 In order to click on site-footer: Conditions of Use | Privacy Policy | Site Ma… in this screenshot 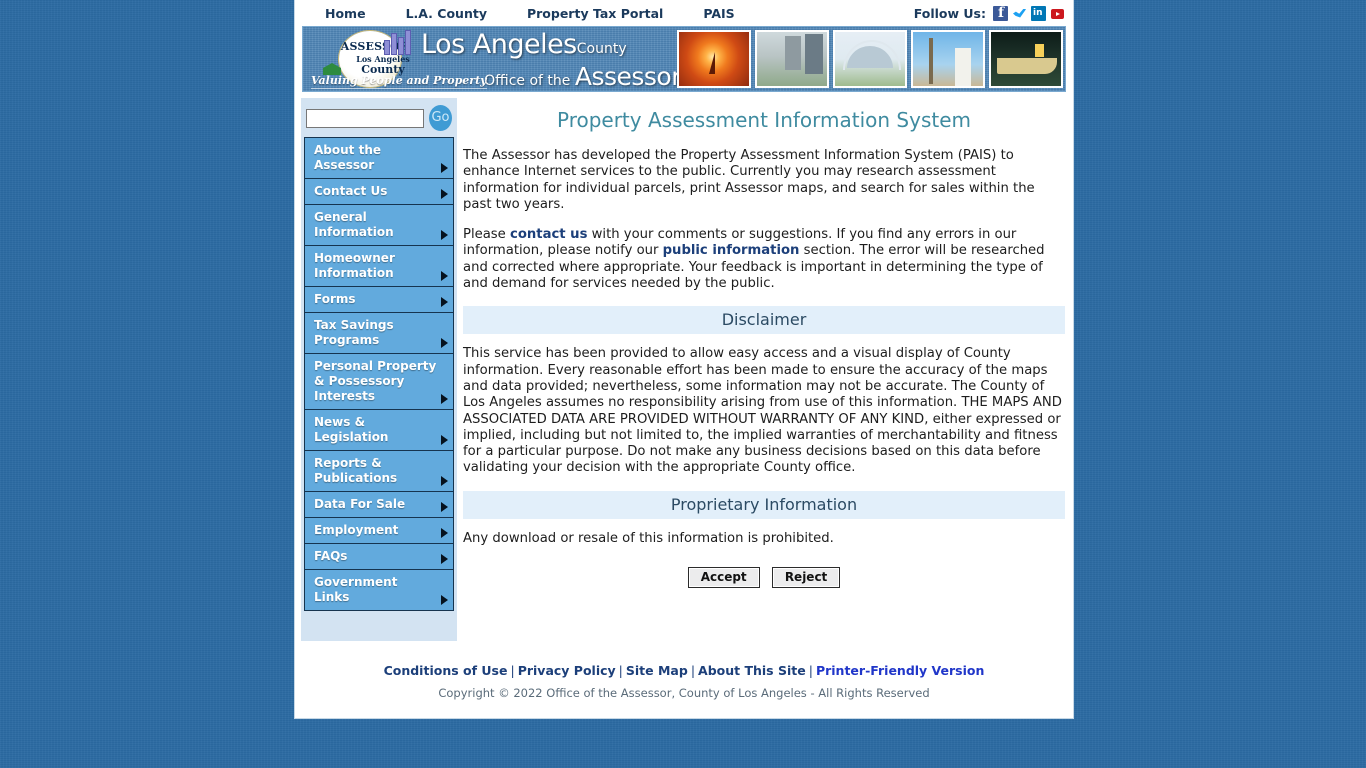, I will do `click(684, 670)`.